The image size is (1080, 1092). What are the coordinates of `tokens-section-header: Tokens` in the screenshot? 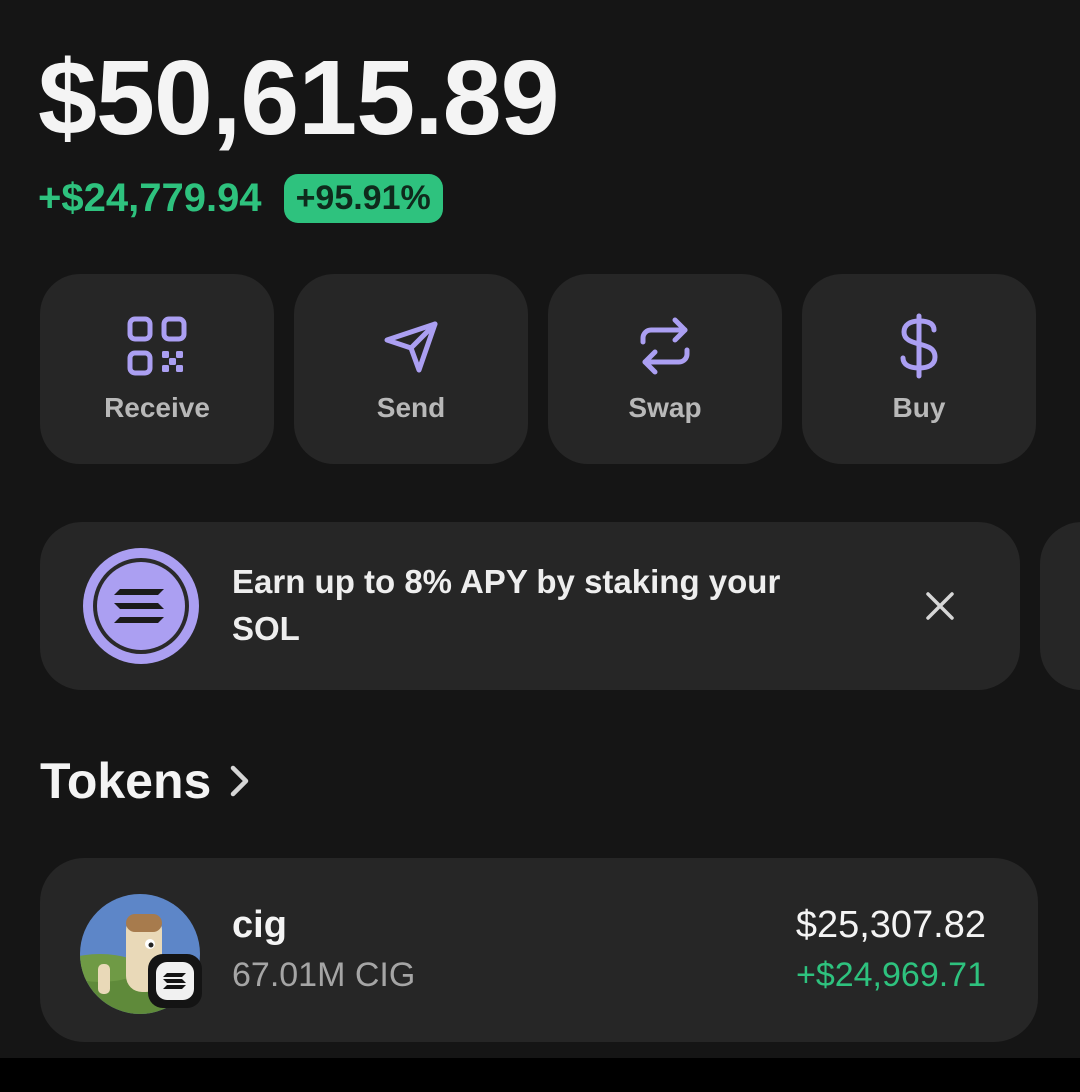 It's located at (146, 781).